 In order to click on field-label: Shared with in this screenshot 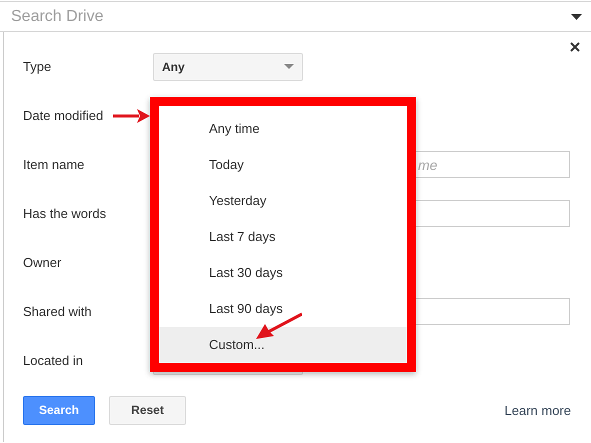, I will do `click(57, 311)`.